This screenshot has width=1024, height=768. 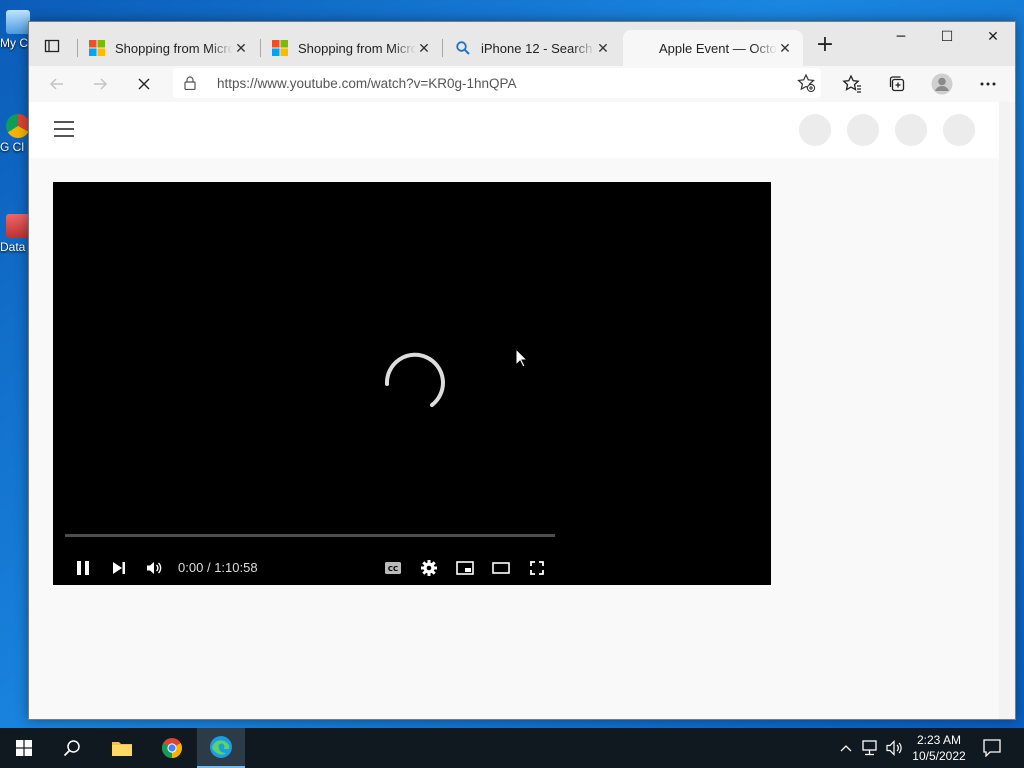 I want to click on pause-icon, so click(x=83, y=568).